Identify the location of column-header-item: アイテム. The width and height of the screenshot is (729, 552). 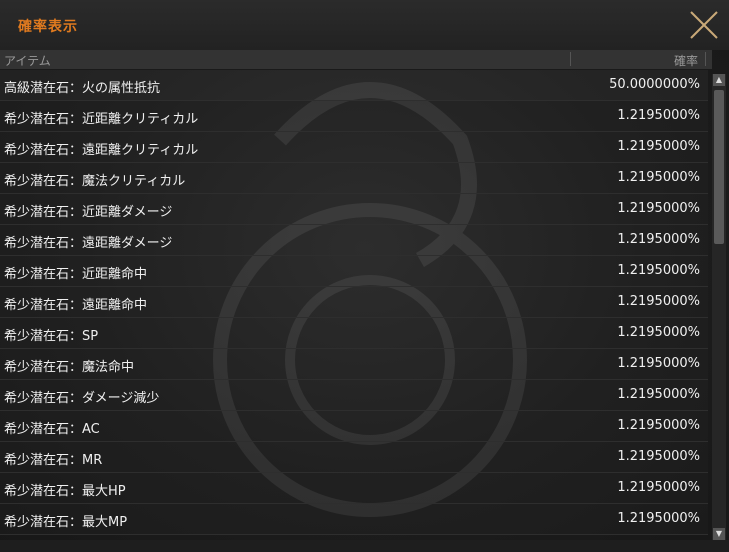
(27, 60).